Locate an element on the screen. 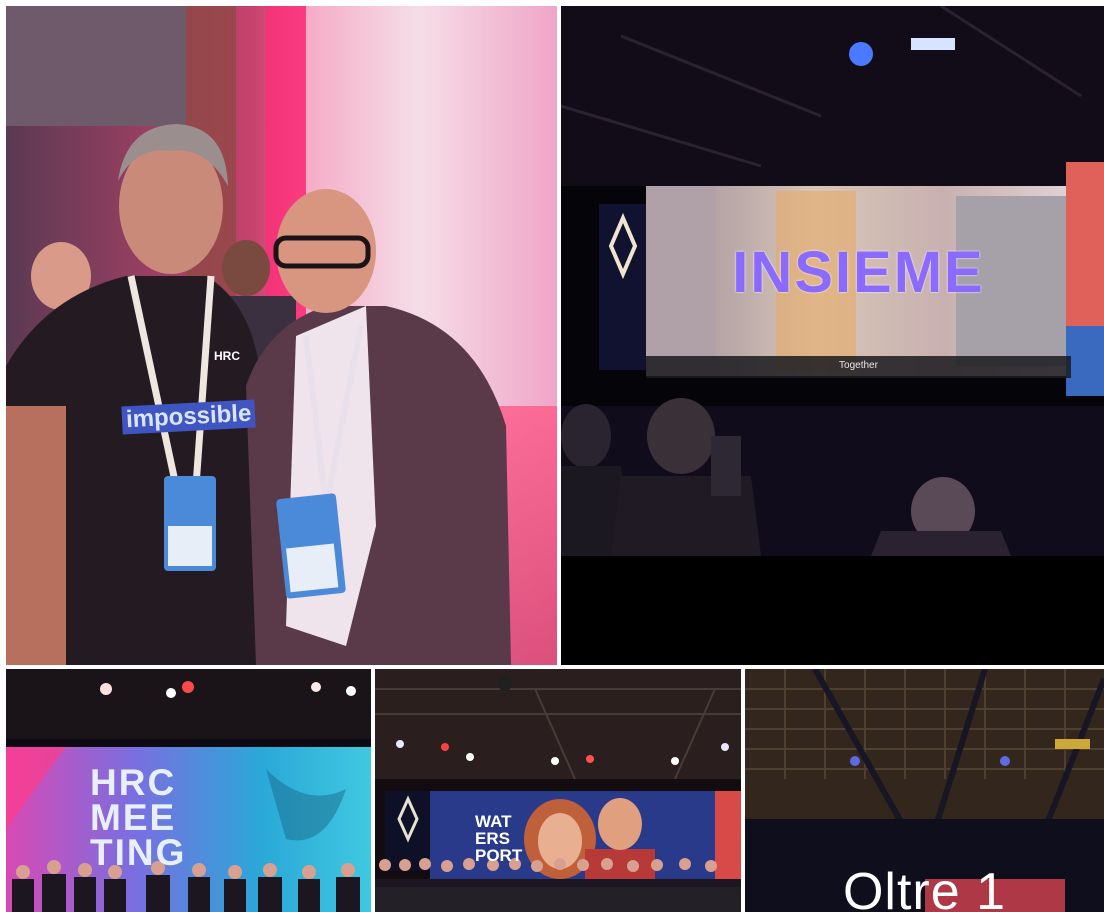 The image size is (1104, 912). photo-tile-hrc-meeting: HRC MEE TING is located at coordinates (188, 790).